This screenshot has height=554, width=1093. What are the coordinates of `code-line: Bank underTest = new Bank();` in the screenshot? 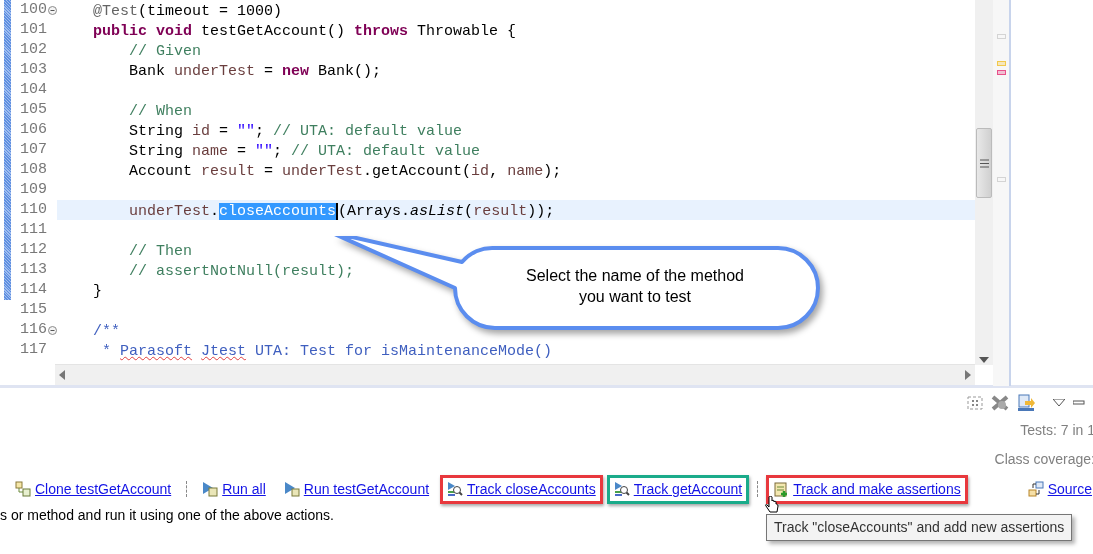 It's located at (255, 72).